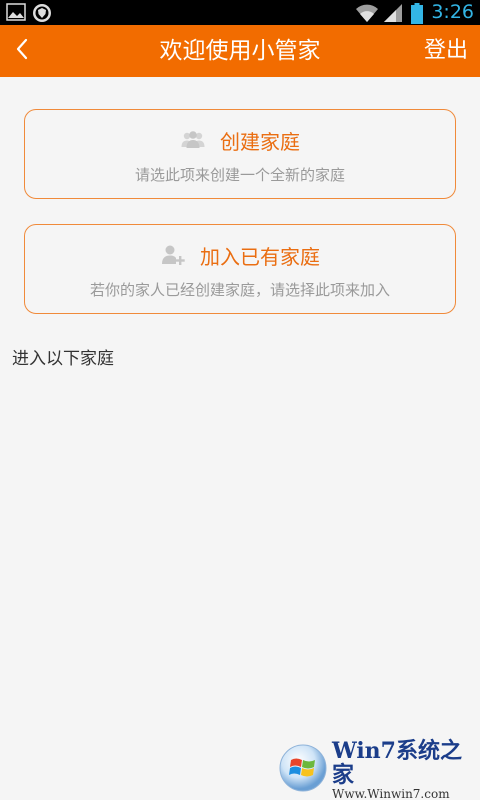  I want to click on title-bar: 欢迎使用小管家 登出, so click(240, 51).